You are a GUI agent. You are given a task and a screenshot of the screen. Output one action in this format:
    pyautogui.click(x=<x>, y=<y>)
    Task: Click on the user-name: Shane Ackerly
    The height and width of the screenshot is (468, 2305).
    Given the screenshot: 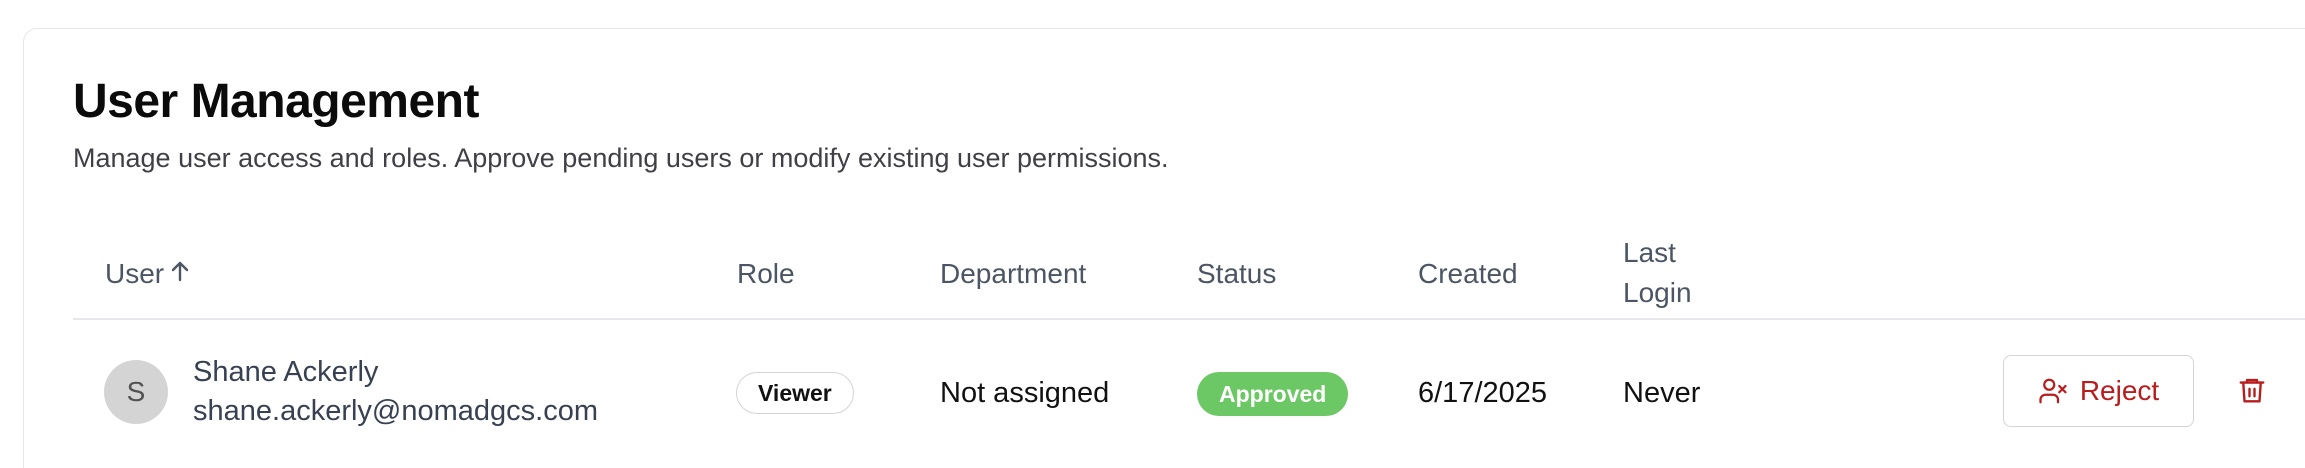 What is the action you would take?
    pyautogui.click(x=286, y=372)
    